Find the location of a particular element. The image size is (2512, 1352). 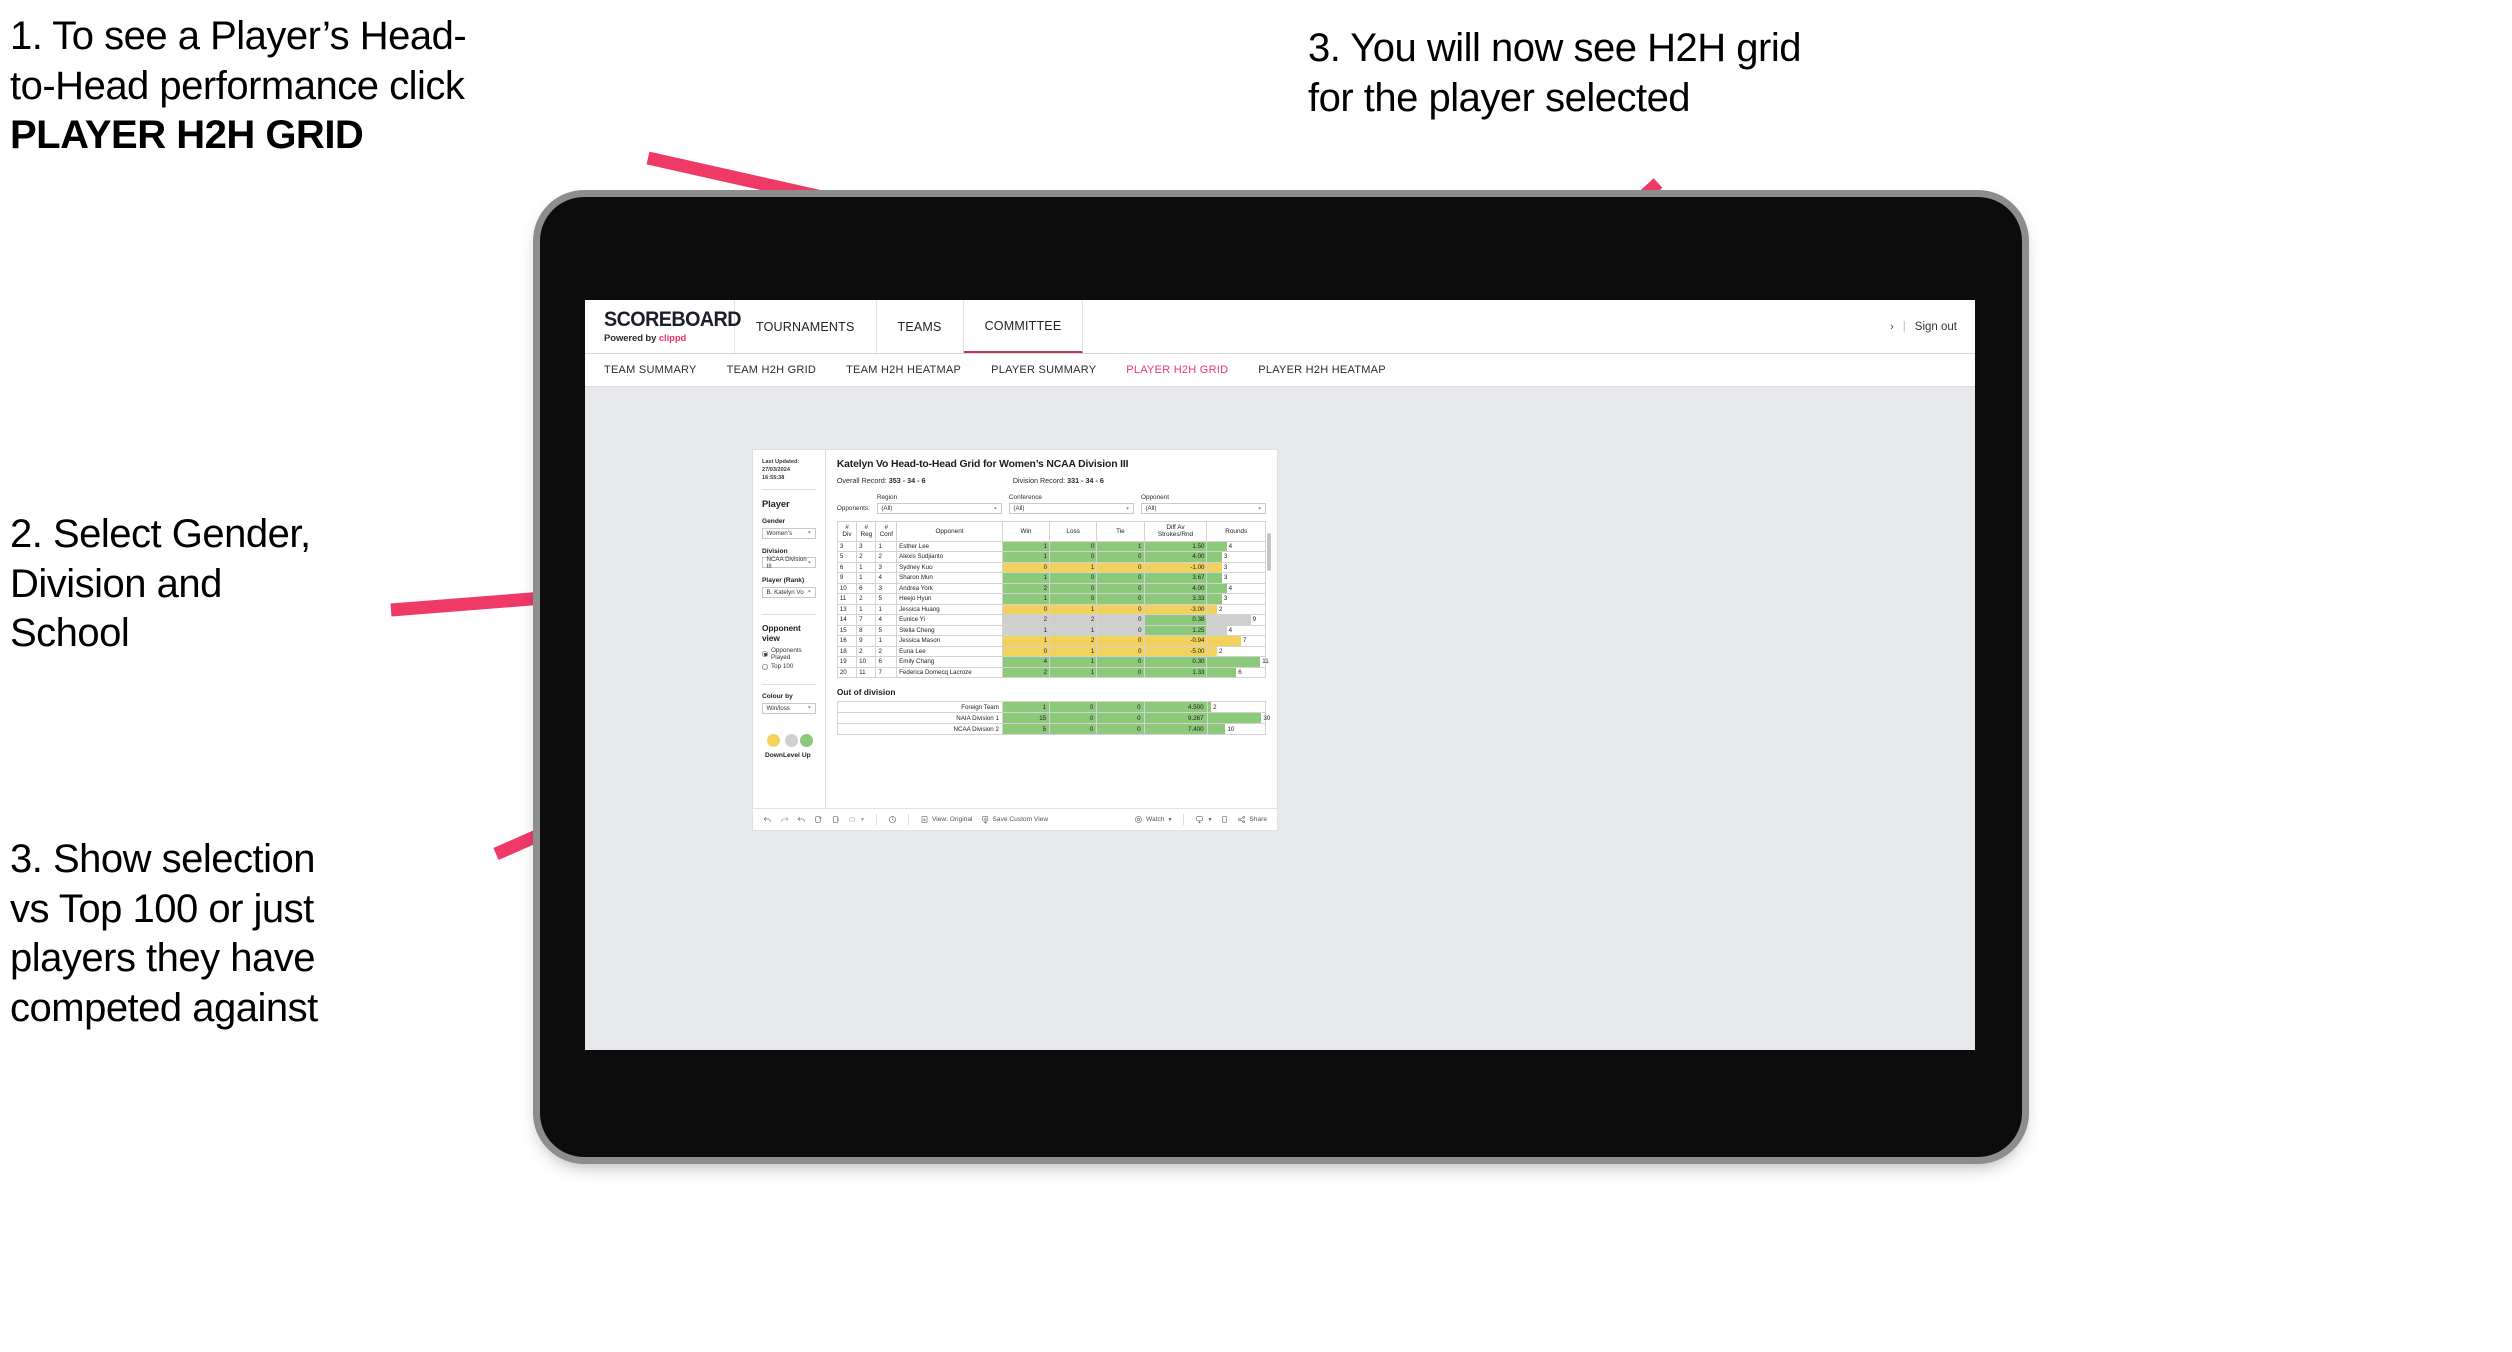

cell-div: 18 is located at coordinates (847, 651).